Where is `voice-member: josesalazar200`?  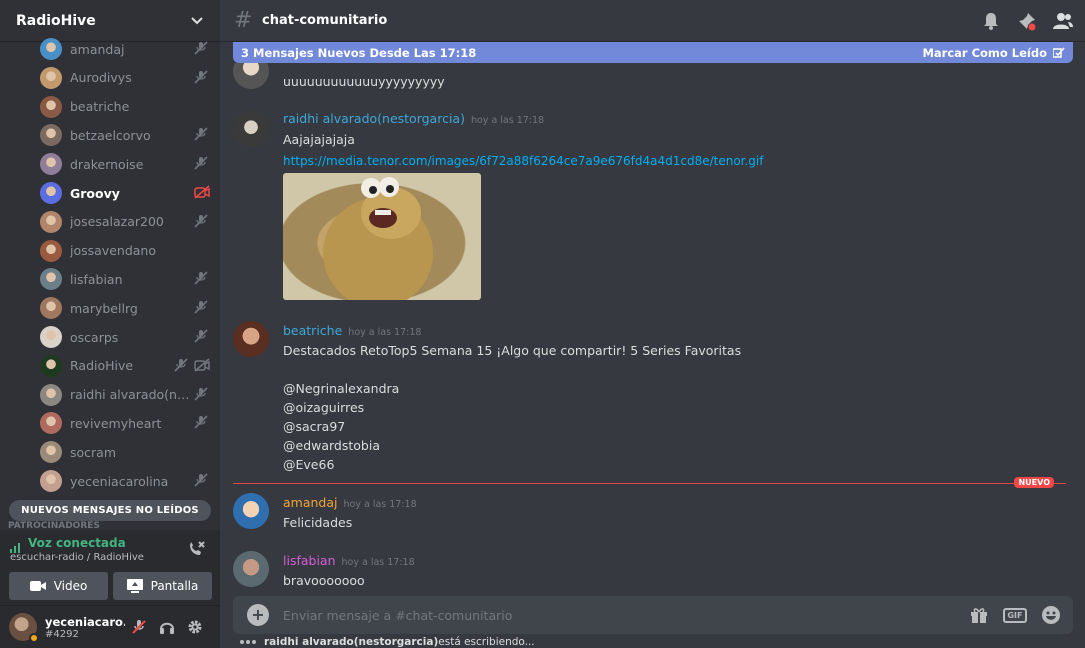
voice-member: josesalazar200 is located at coordinates (125, 222).